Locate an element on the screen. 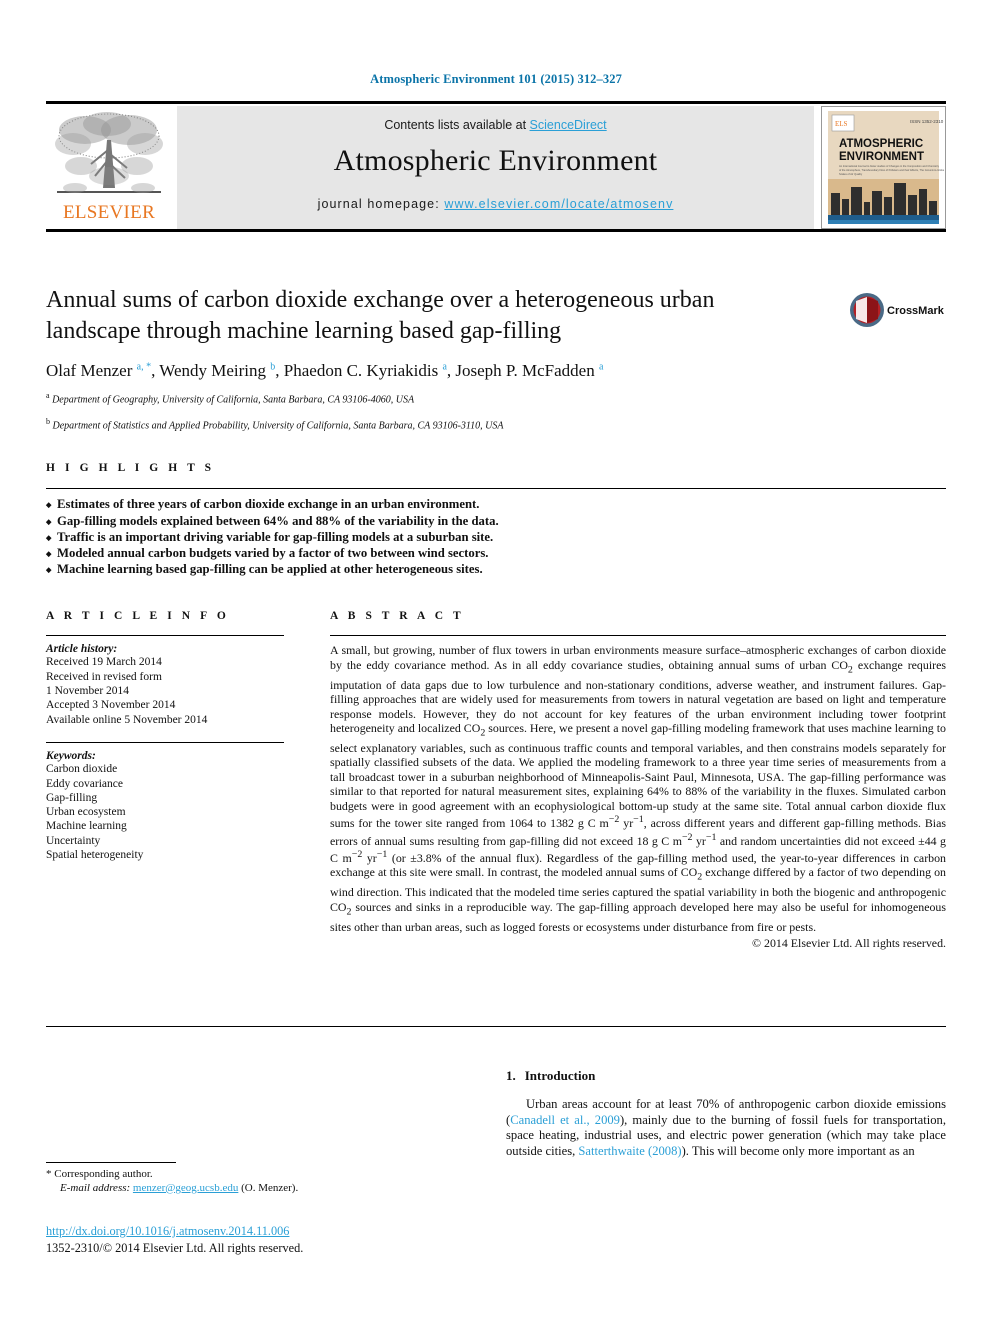 The width and height of the screenshot is (992, 1323). crossmark-icon is located at coordinates (867, 310).